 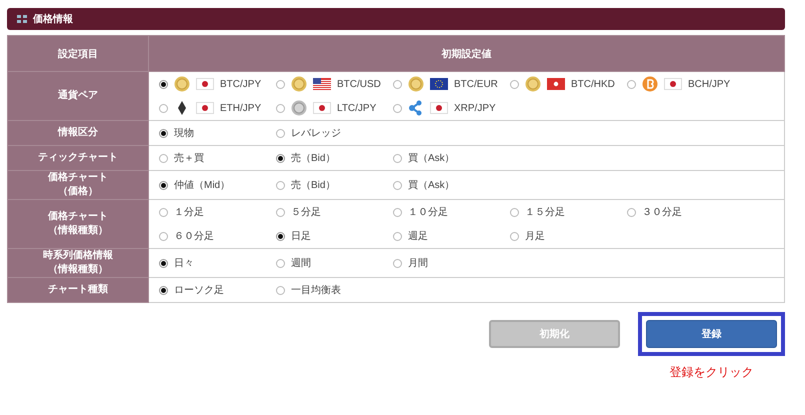 What do you see at coordinates (356, 108) in the screenshot?
I see `option-label: LTC/JPY` at bounding box center [356, 108].